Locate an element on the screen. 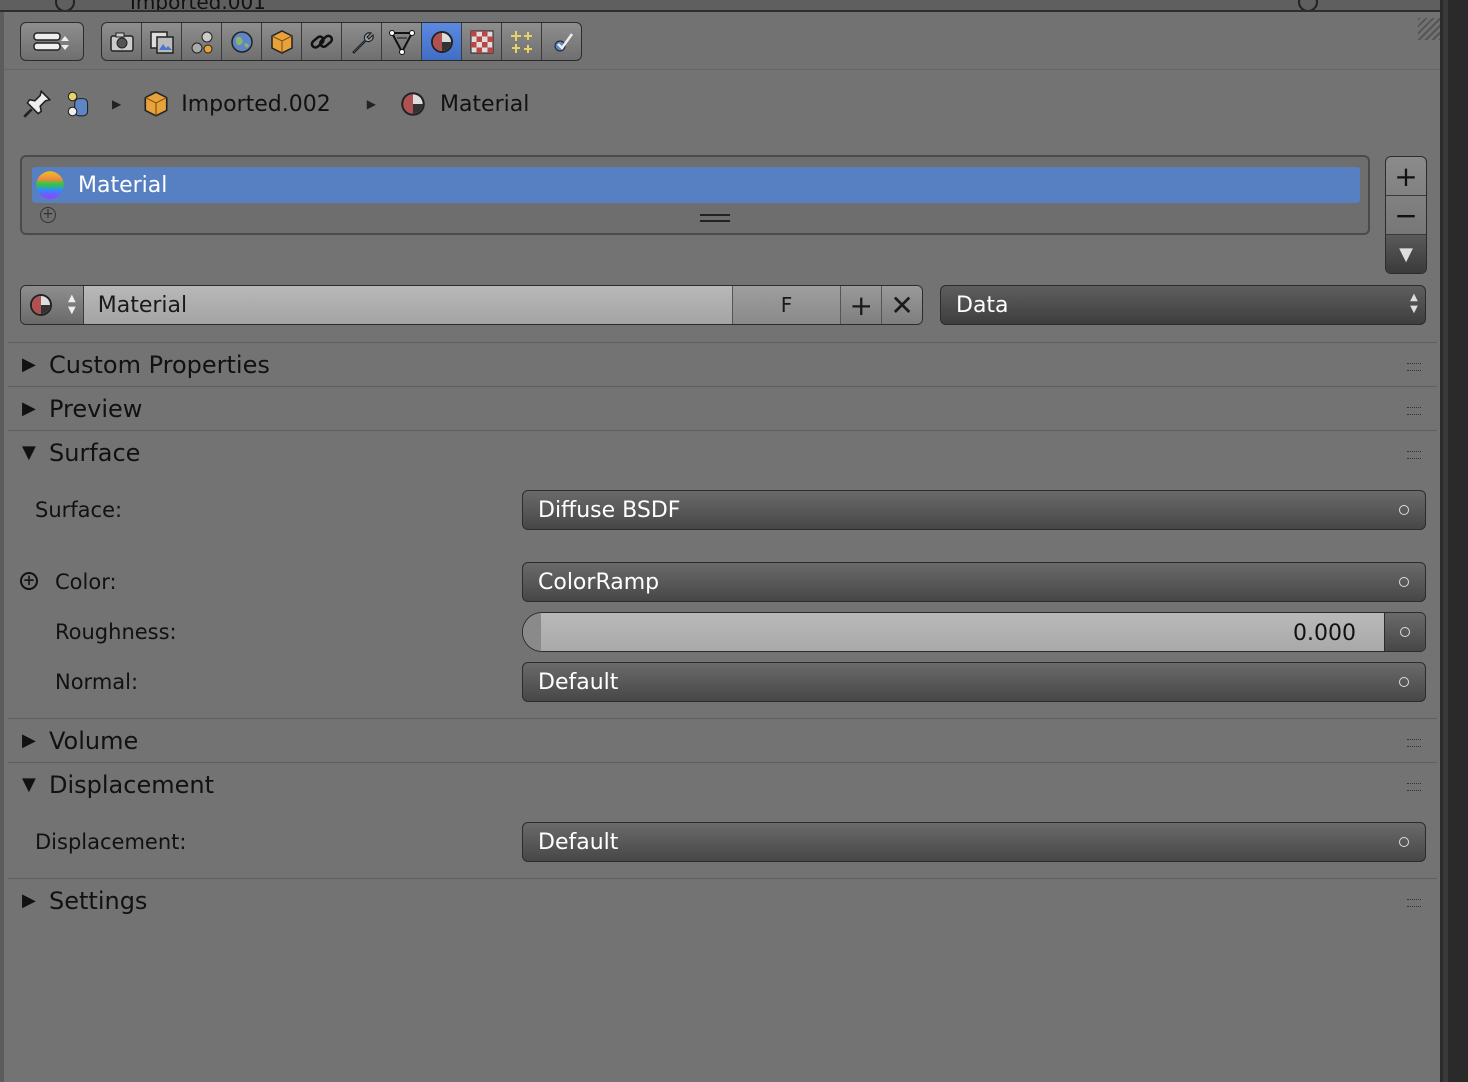 The image size is (1468, 1082). panel-volume: ▶ Volume is located at coordinates (722, 740).